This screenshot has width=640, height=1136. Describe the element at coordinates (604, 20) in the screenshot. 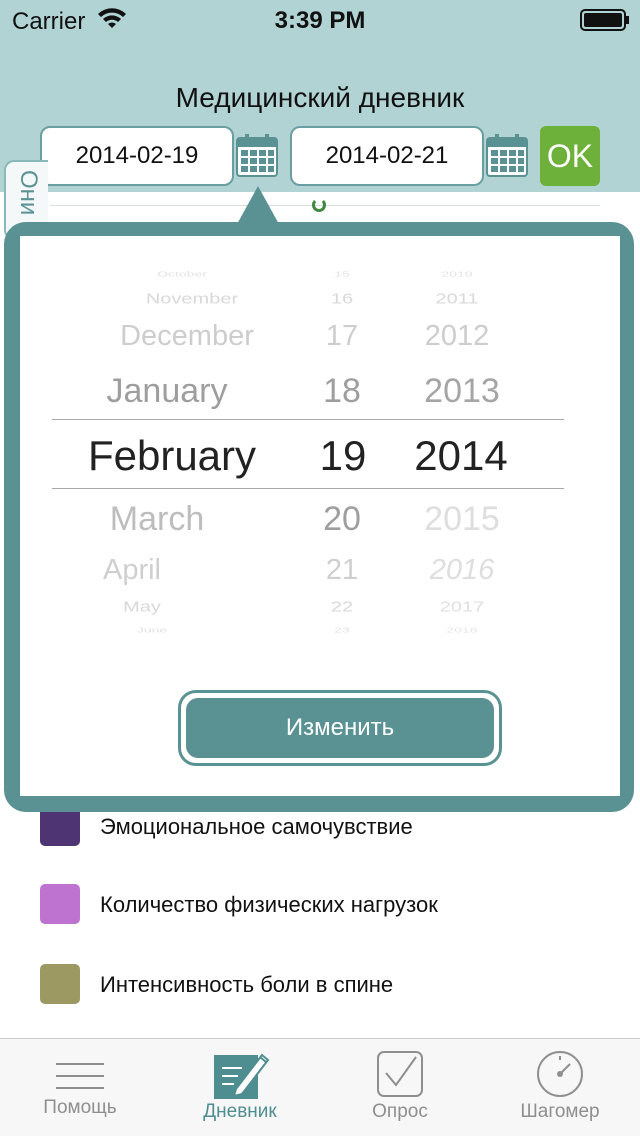

I see `battery-icon` at that location.